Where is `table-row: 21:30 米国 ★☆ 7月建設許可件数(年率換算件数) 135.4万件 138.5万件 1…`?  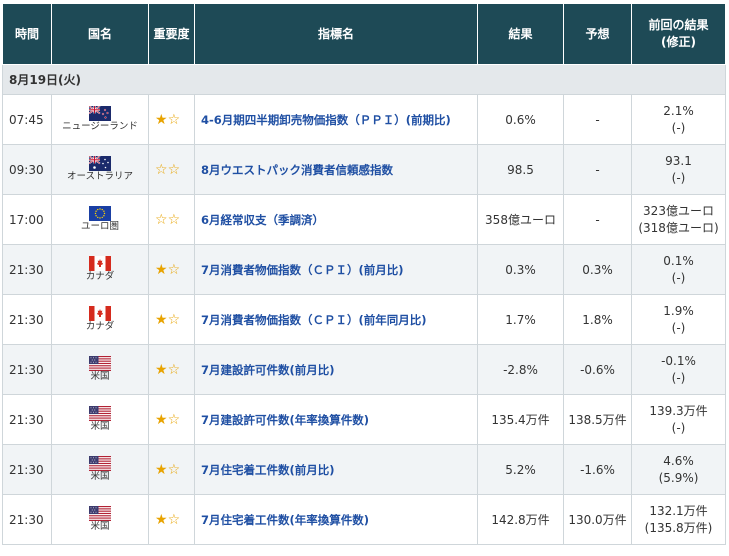 table-row: 21:30 米国 ★☆ 7月建設許可件数(年率換算件数) 135.4万件 138.5万件 1… is located at coordinates (364, 419).